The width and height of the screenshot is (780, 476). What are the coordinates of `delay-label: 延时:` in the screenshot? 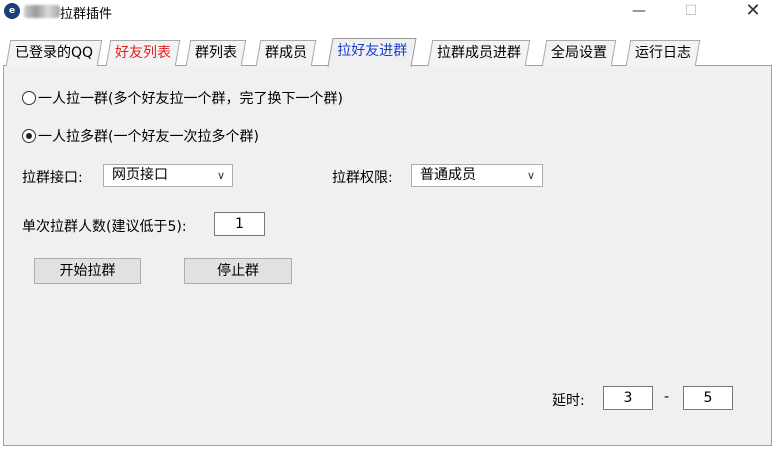 It's located at (568, 401).